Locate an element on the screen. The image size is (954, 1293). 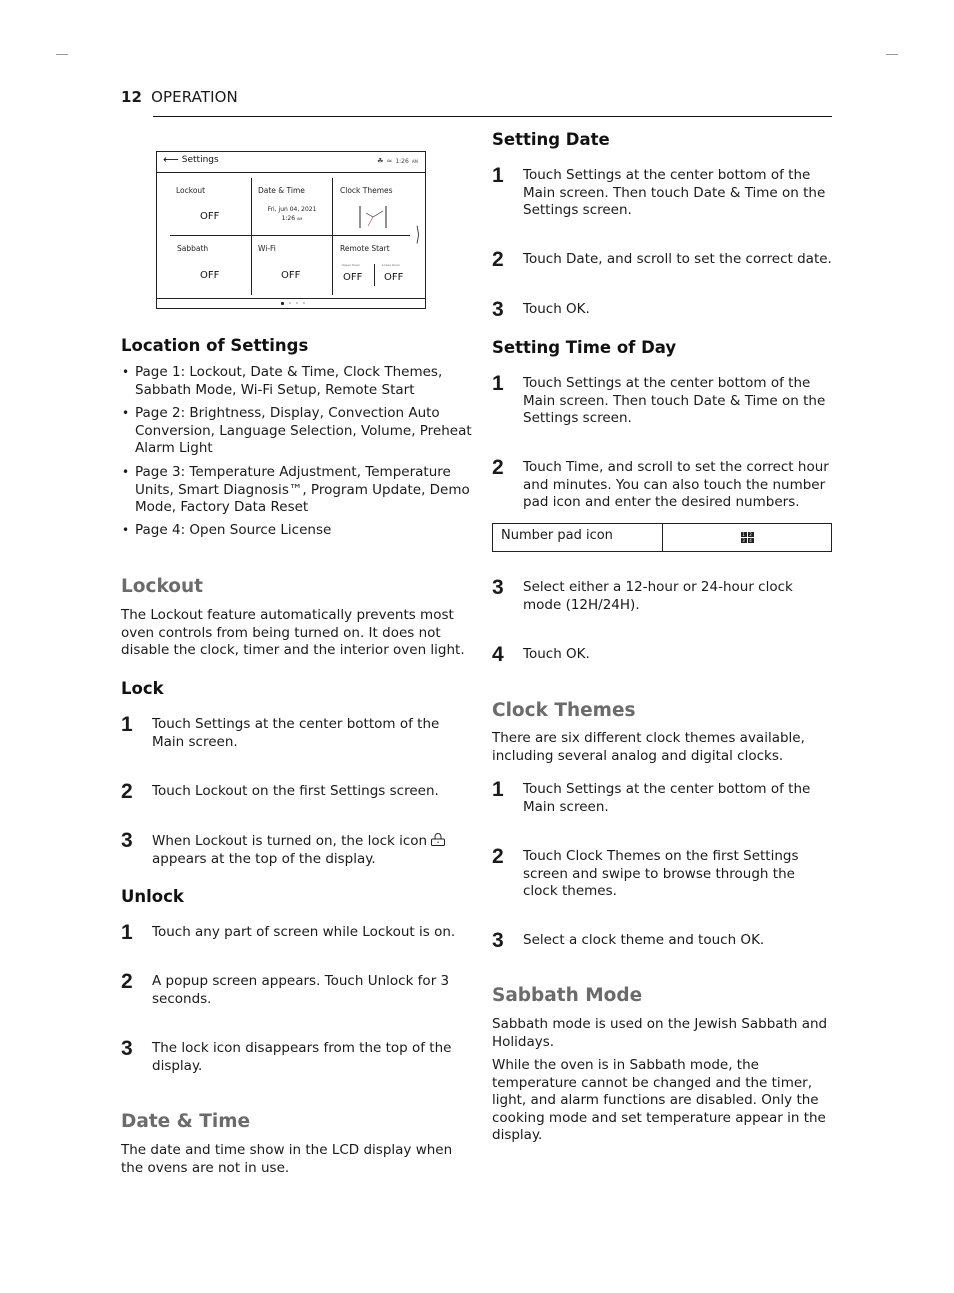
location-of-settings-heading: Location of Settings is located at coordinates (215, 345).